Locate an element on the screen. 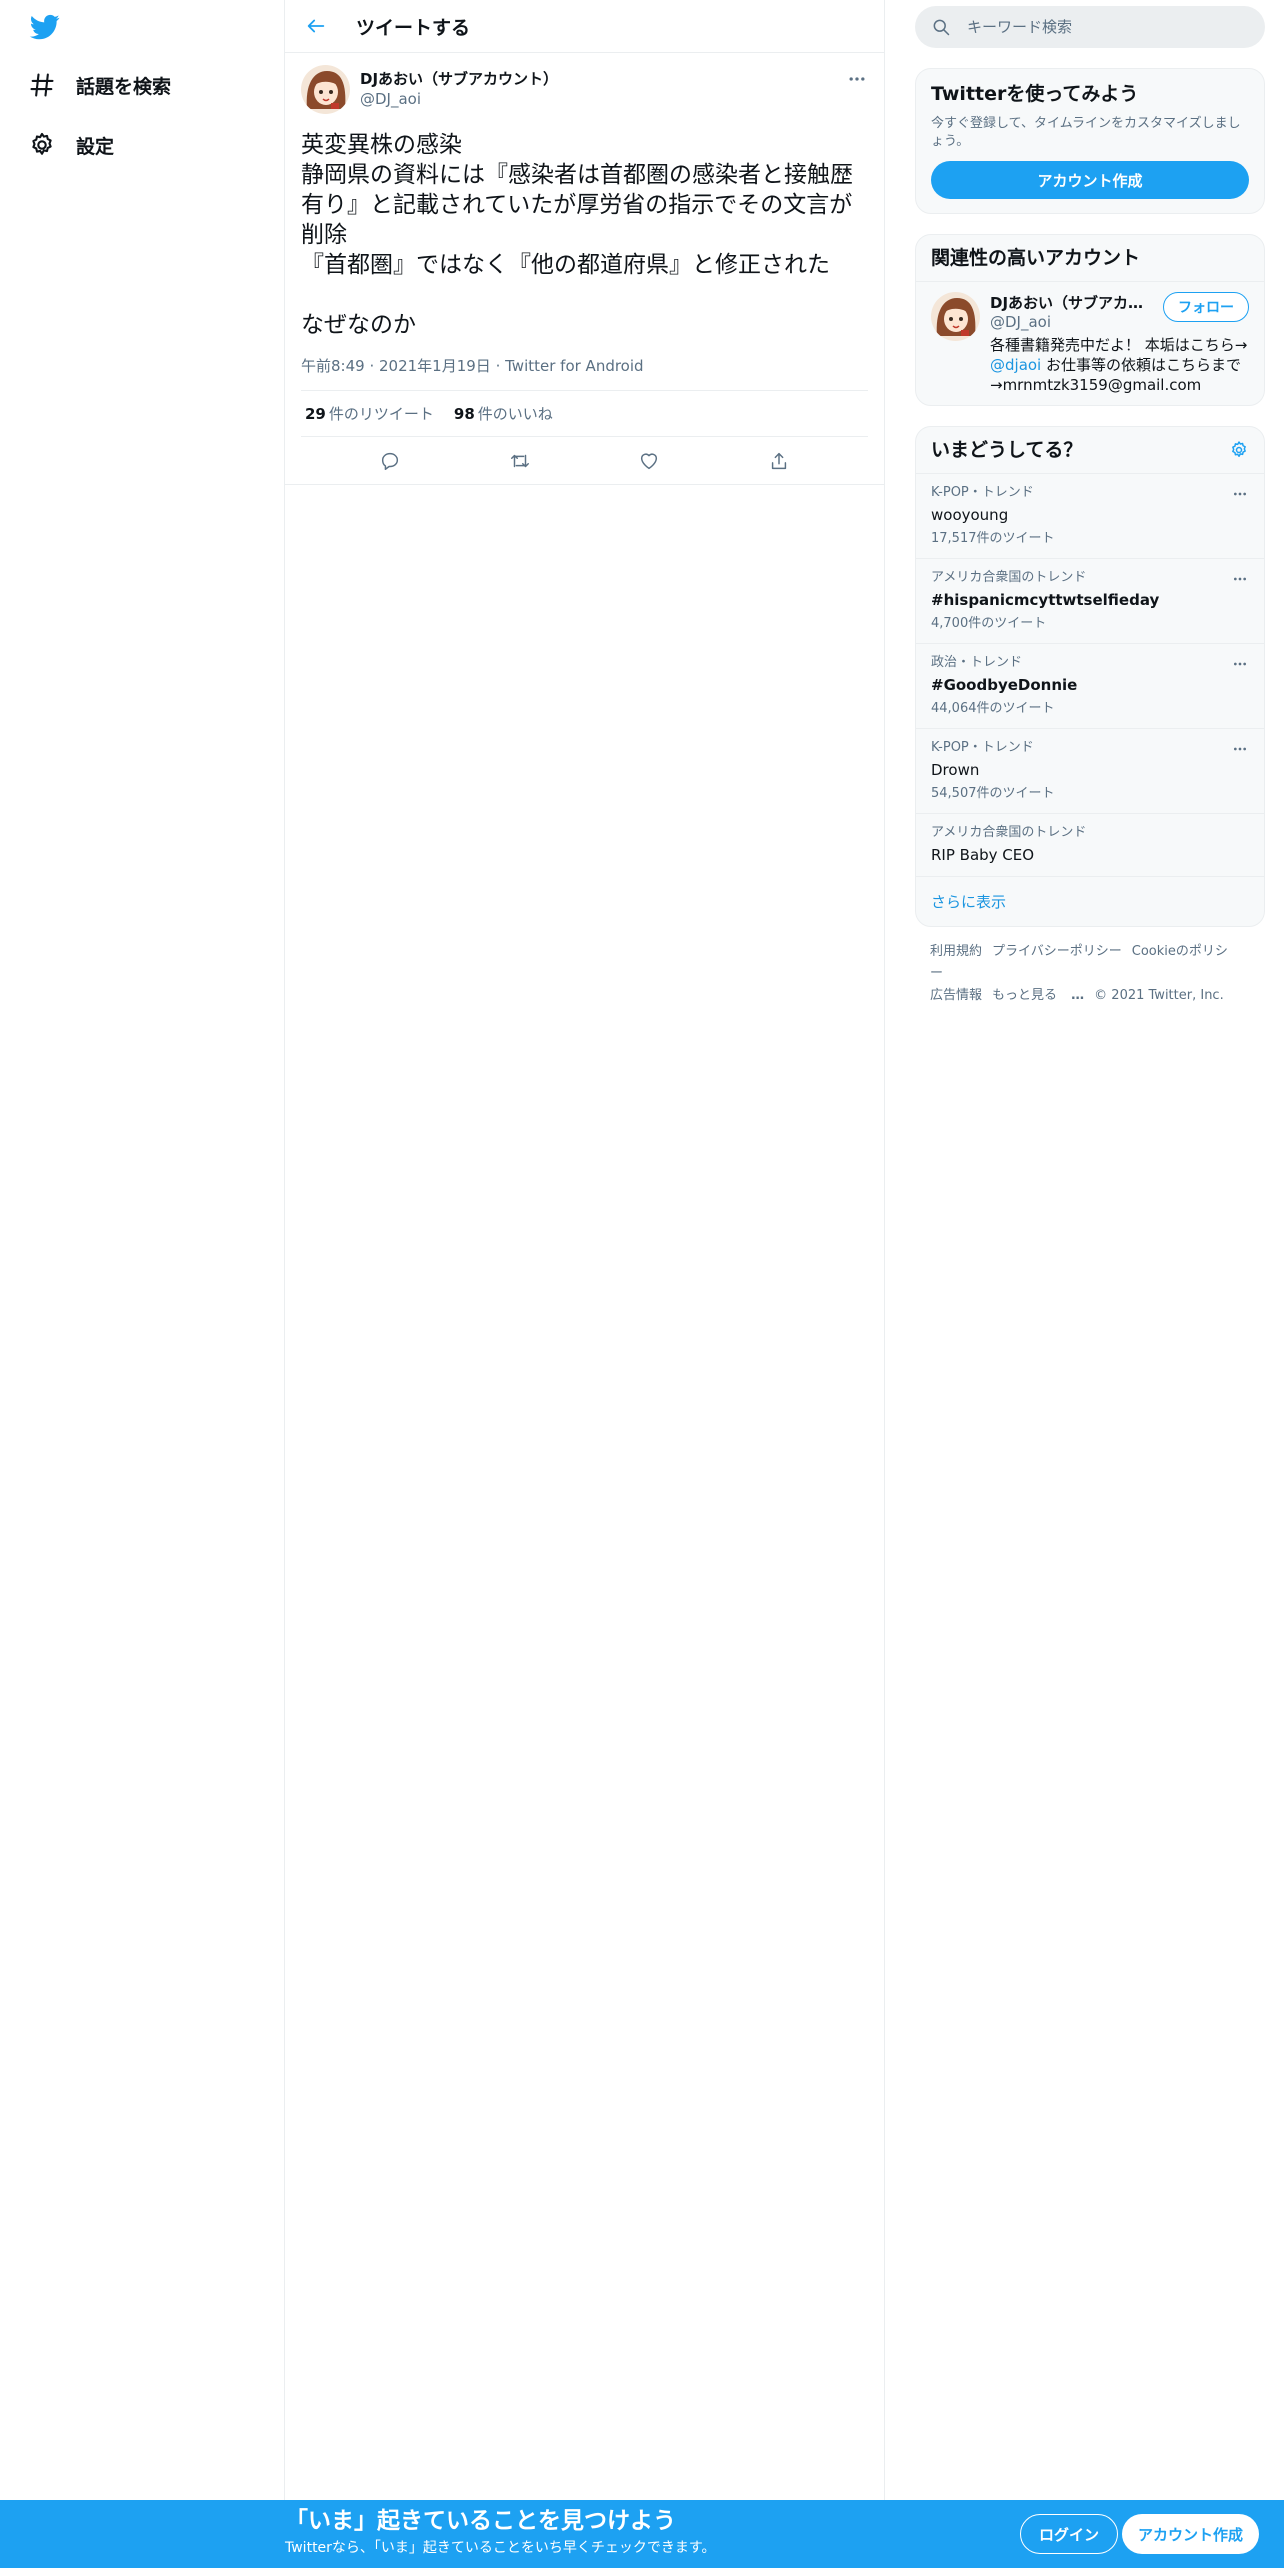  reply-button is located at coordinates (390, 461).